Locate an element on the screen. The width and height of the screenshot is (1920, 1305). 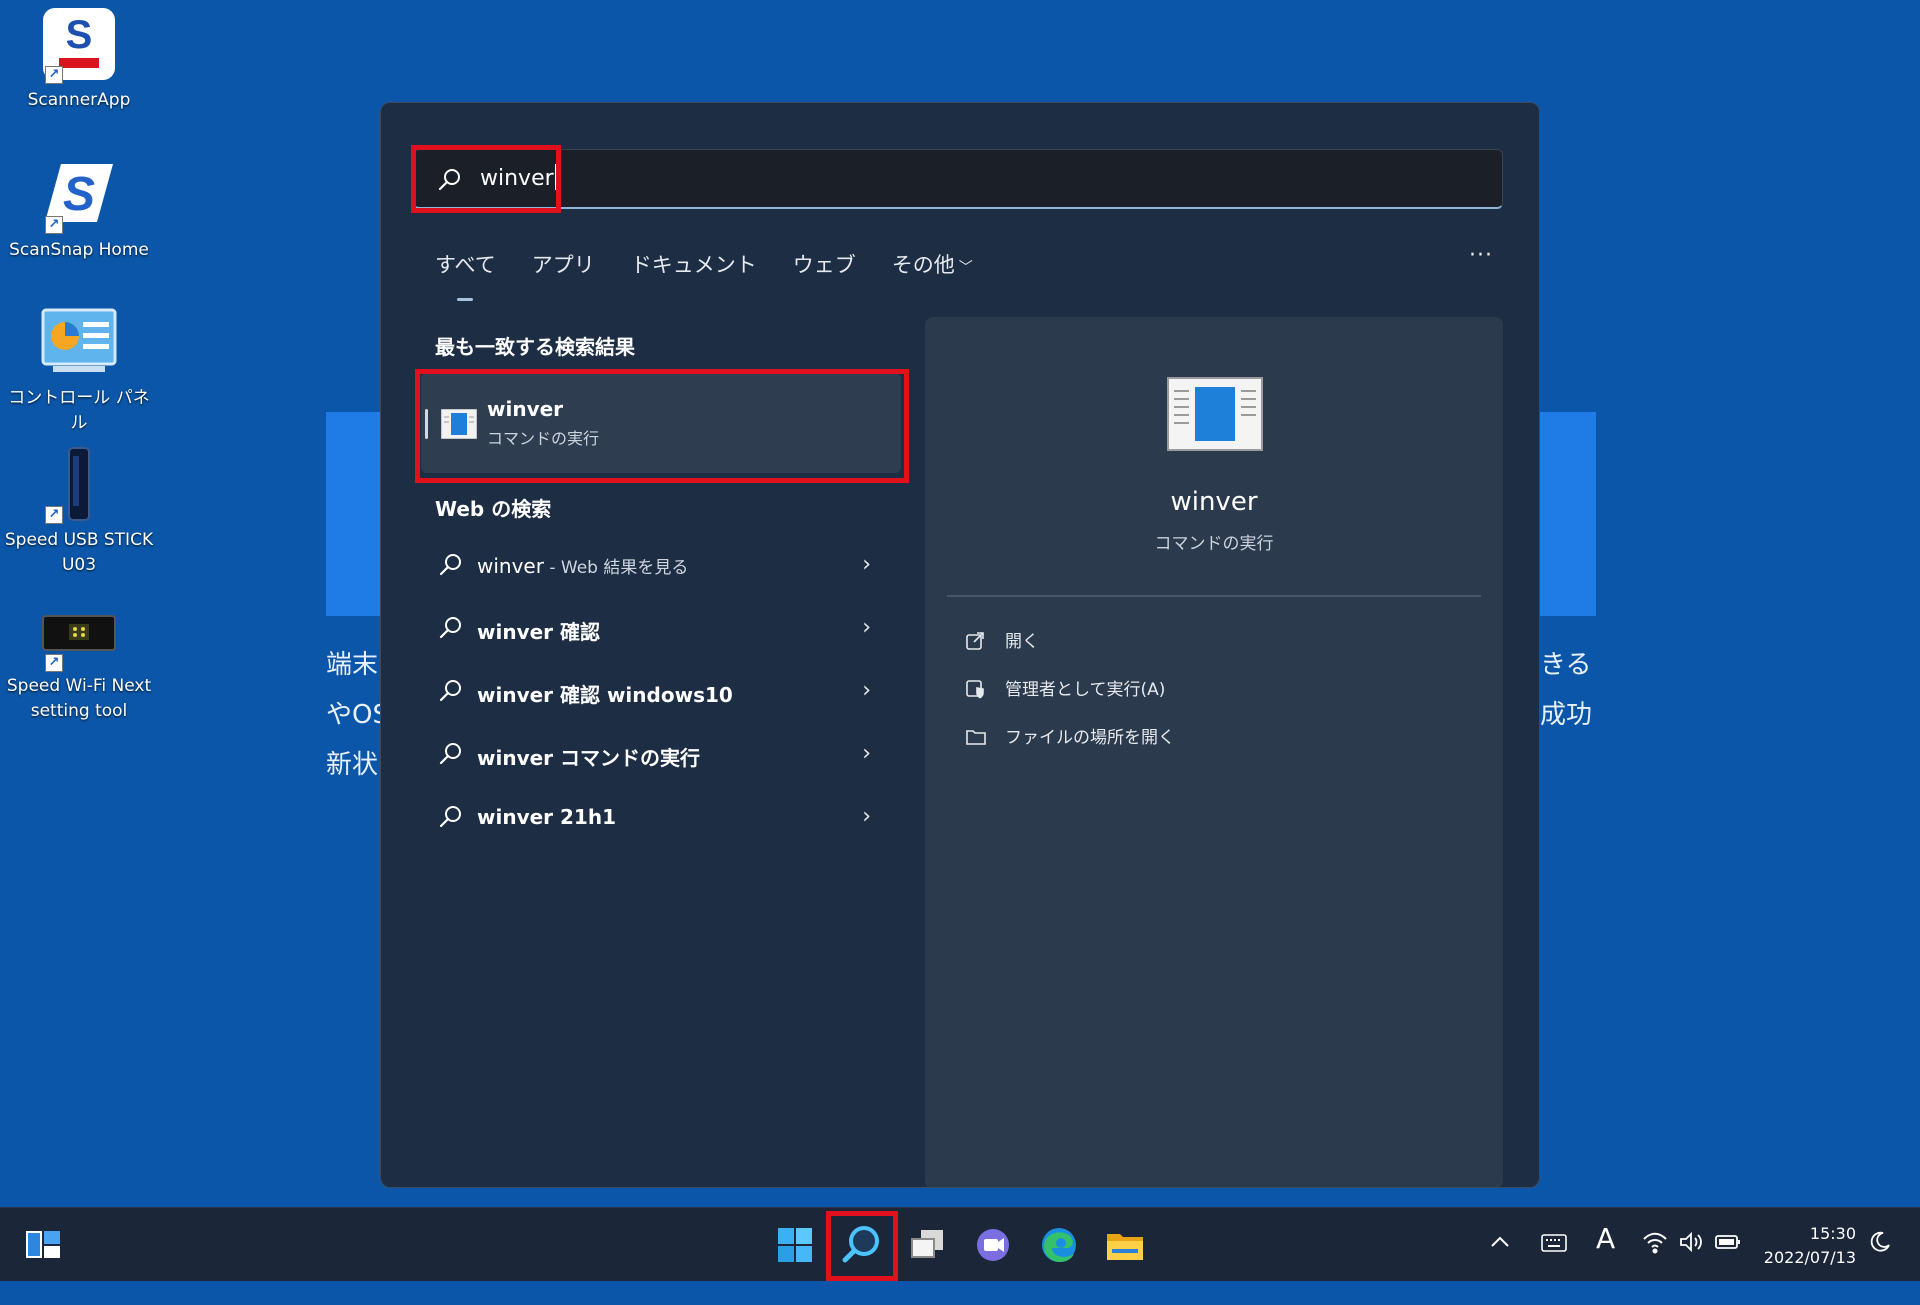
open-external-icon is located at coordinates (976, 643).